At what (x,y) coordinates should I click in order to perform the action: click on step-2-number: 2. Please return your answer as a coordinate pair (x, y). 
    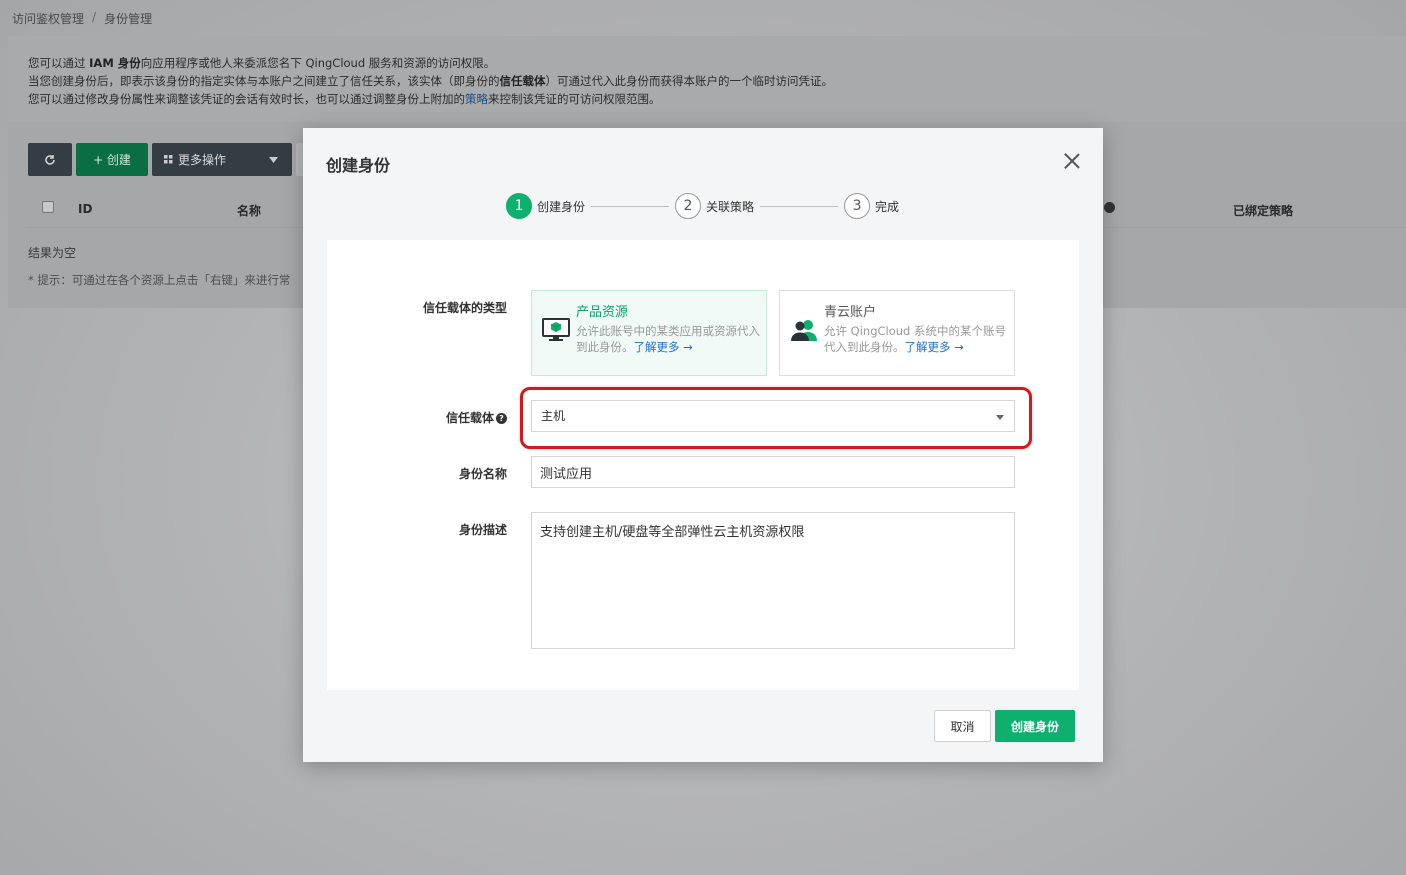
    Looking at the image, I should click on (688, 206).